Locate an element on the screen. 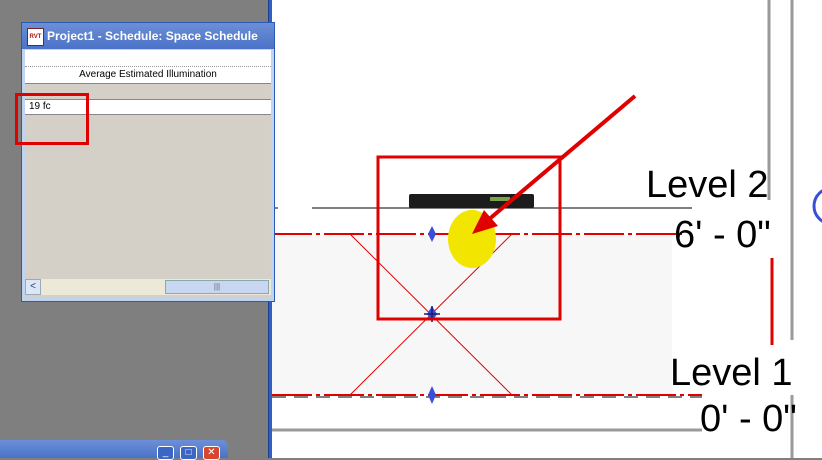 This screenshot has height=460, width=822. column-header: Average Estimated Illumination is located at coordinates (148, 75).